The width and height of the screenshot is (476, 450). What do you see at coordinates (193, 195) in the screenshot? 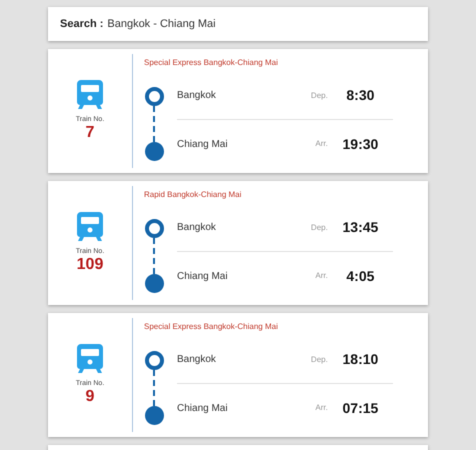
I see `route-name: Rapid Bangkok-Chiang Mai` at bounding box center [193, 195].